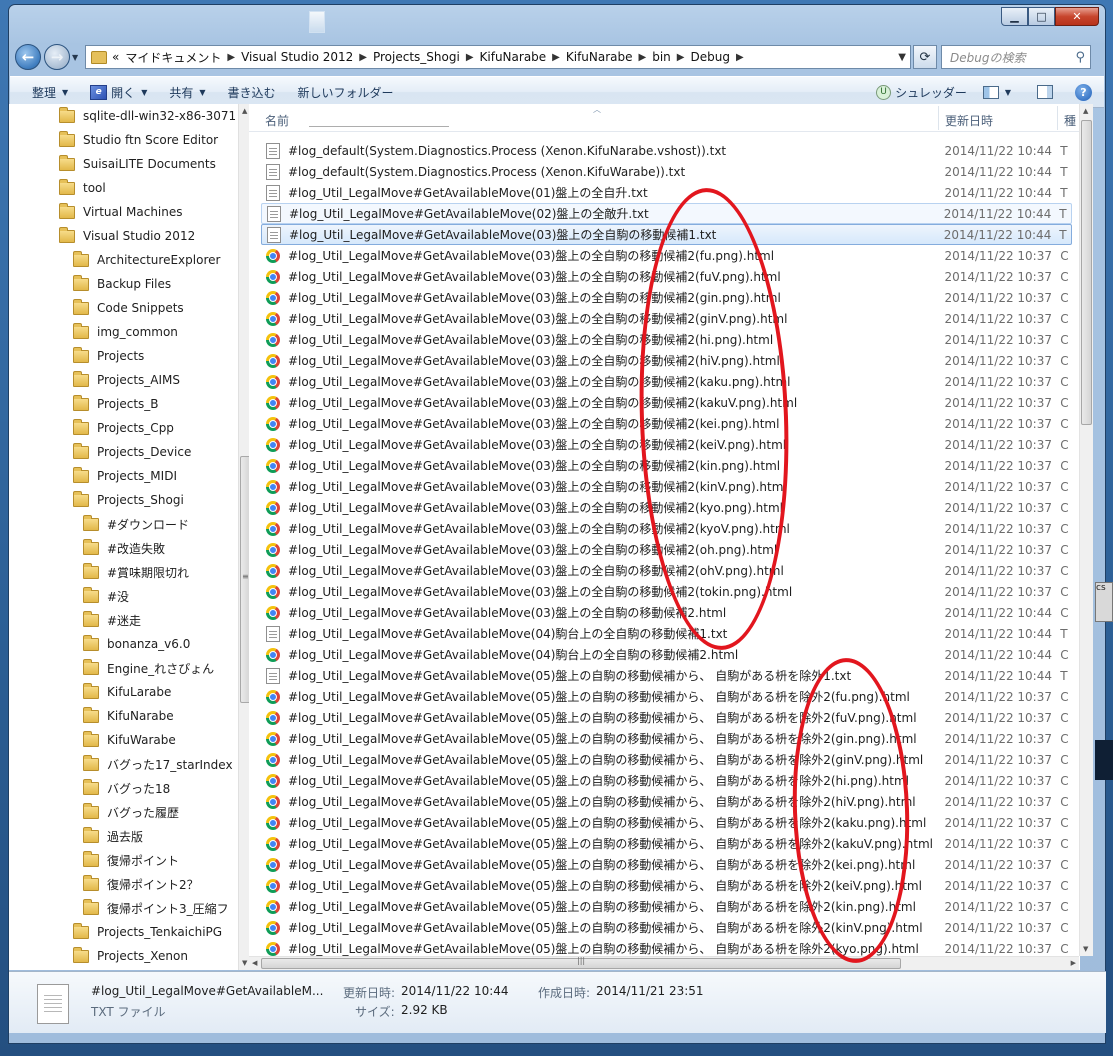 Image resolution: width=1113 pixels, height=1056 pixels. Describe the element at coordinates (710, 57) in the screenshot. I see `breadcrumb-item: Debug` at that location.